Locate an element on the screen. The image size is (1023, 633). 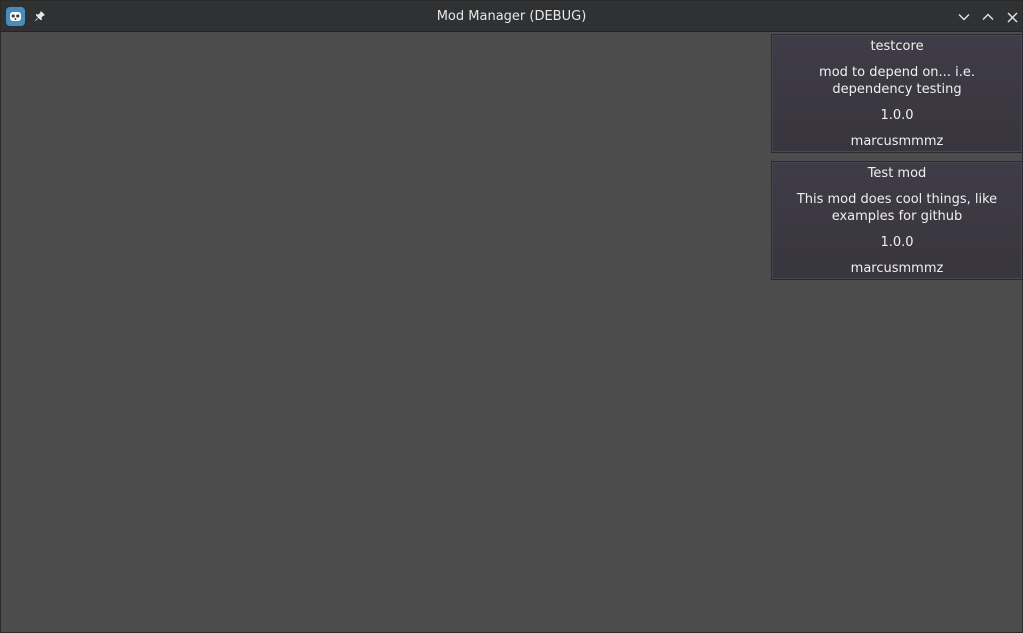
title-bar: Mod Manager (DEBUG) is located at coordinates (511, 16).